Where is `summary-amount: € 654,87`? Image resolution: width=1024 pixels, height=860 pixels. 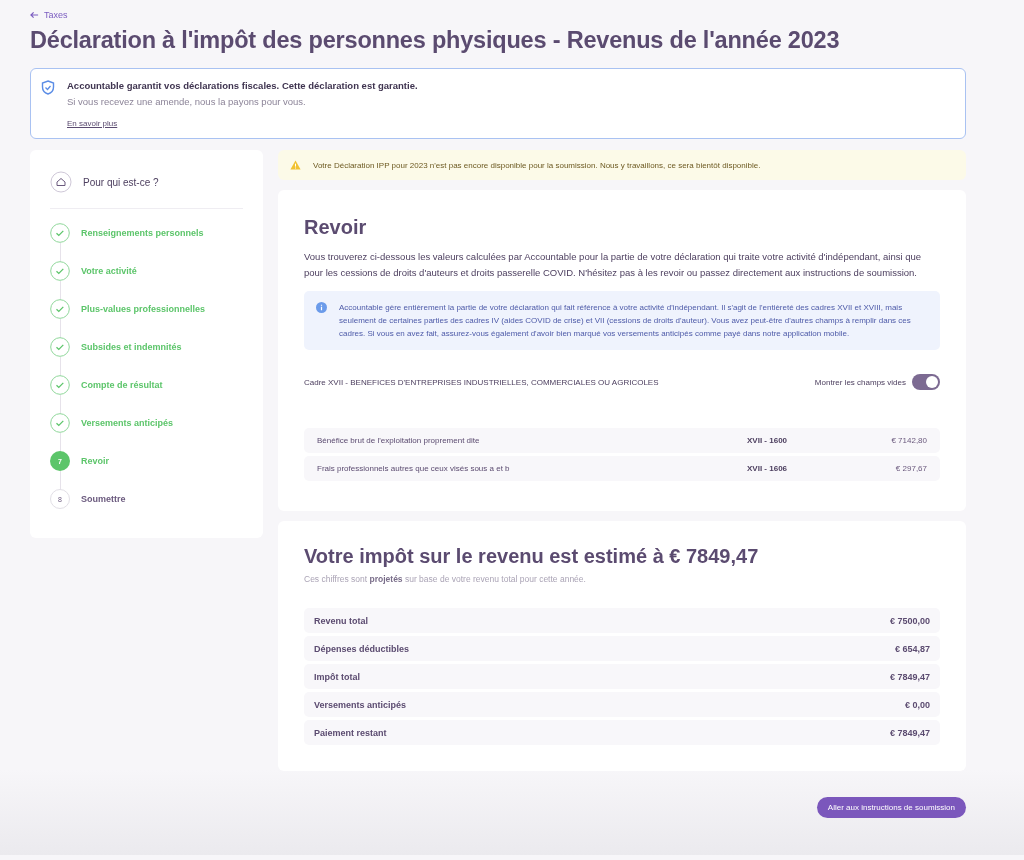
summary-amount: € 654,87 is located at coordinates (912, 648).